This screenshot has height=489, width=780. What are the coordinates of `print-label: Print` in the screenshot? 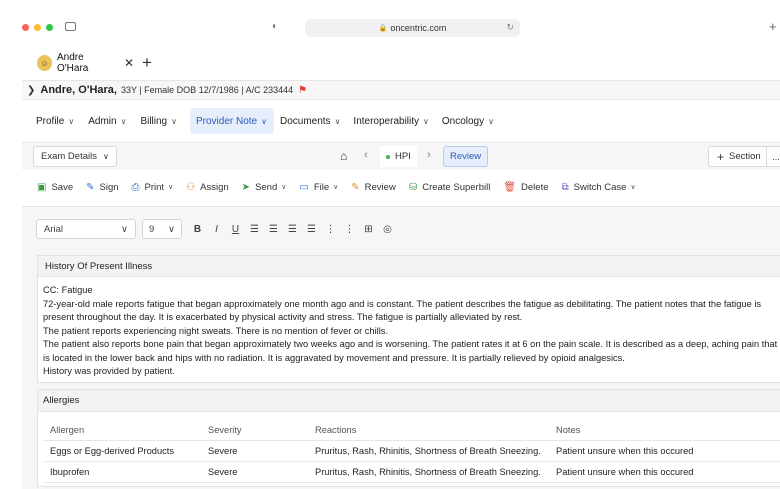 It's located at (154, 187).